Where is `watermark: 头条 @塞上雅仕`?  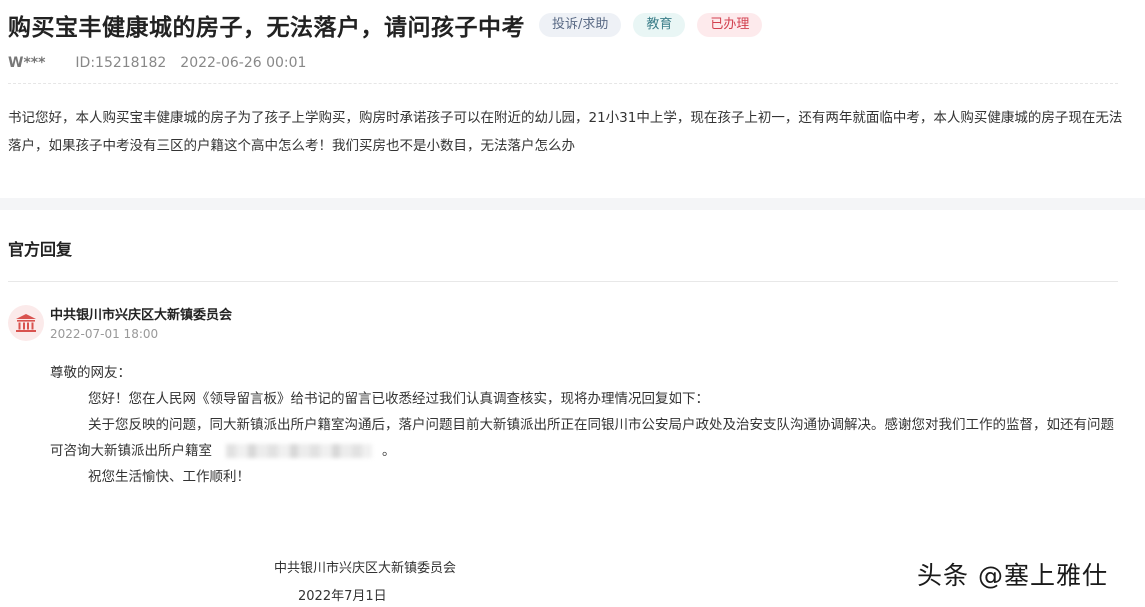 watermark: 头条 @塞上雅仕 is located at coordinates (1012, 575).